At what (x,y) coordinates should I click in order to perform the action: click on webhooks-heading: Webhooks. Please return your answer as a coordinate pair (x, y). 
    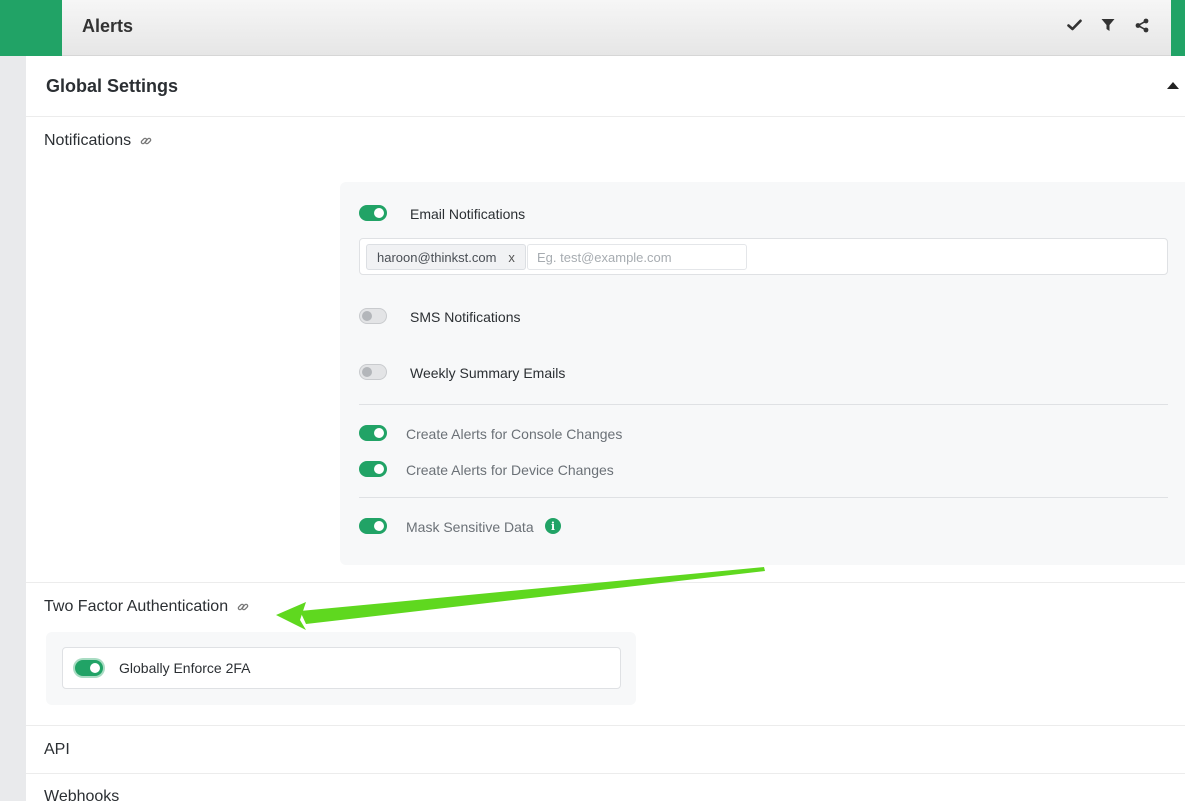
    Looking at the image, I should click on (82, 794).